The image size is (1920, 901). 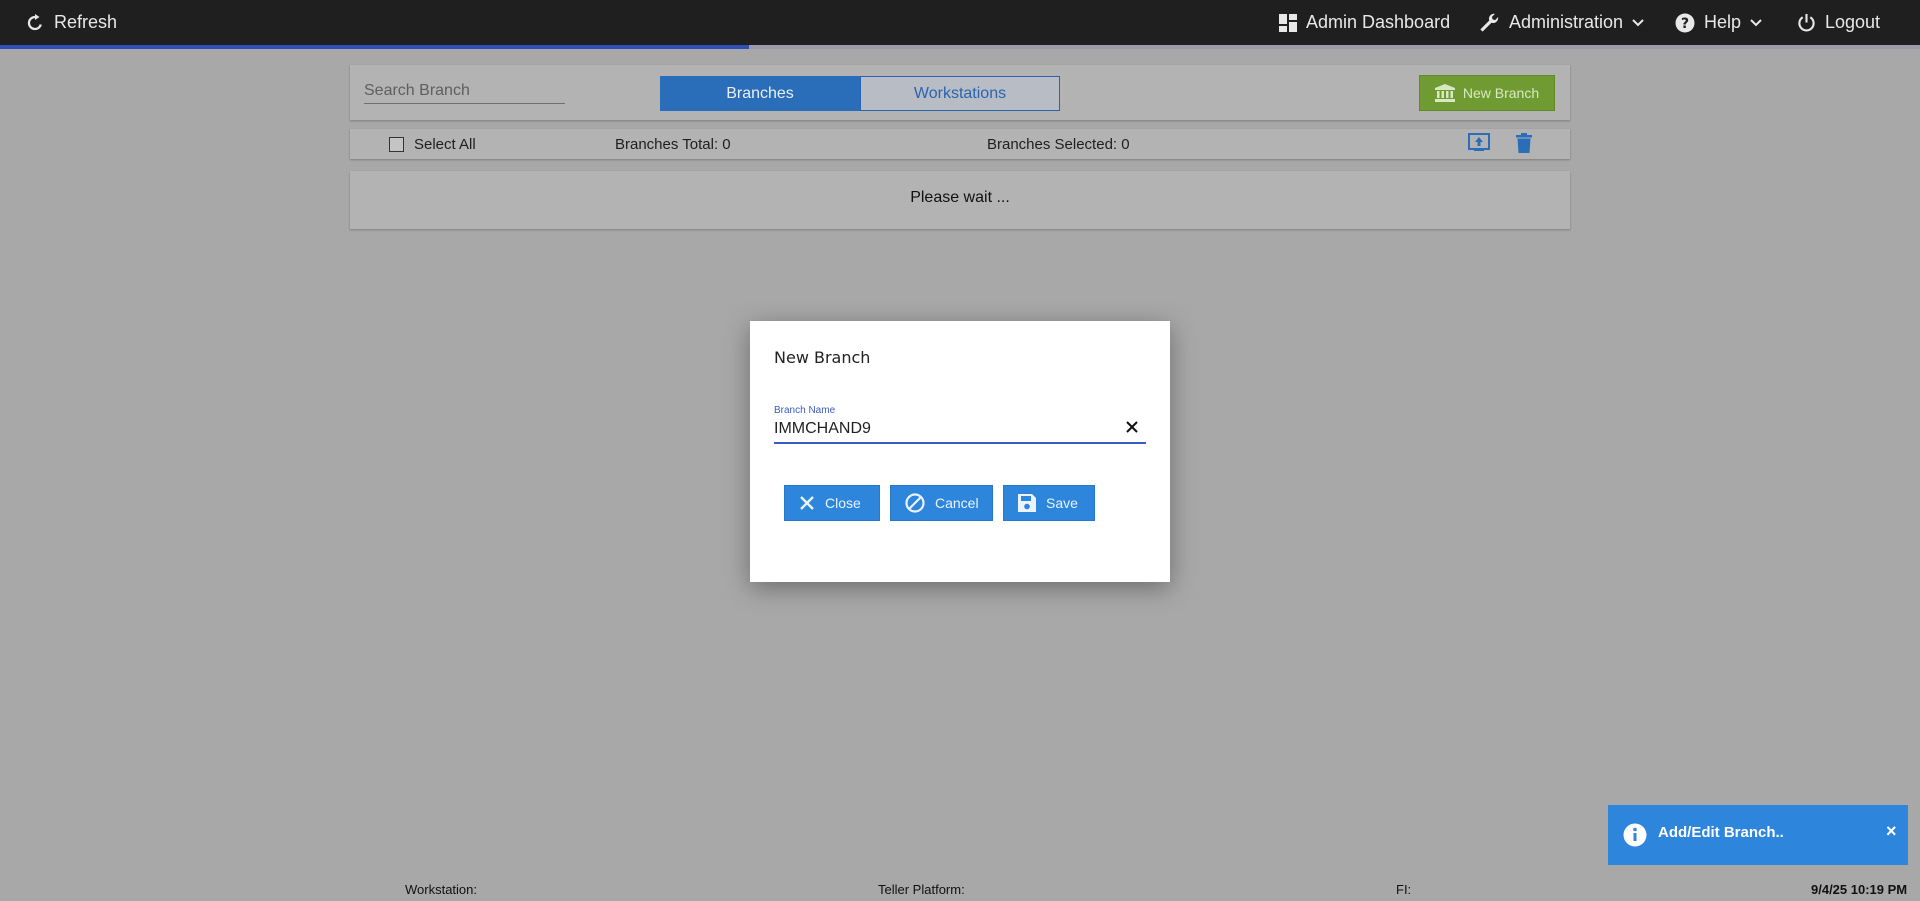 What do you see at coordinates (1062, 503) in the screenshot?
I see `save-label: Save` at bounding box center [1062, 503].